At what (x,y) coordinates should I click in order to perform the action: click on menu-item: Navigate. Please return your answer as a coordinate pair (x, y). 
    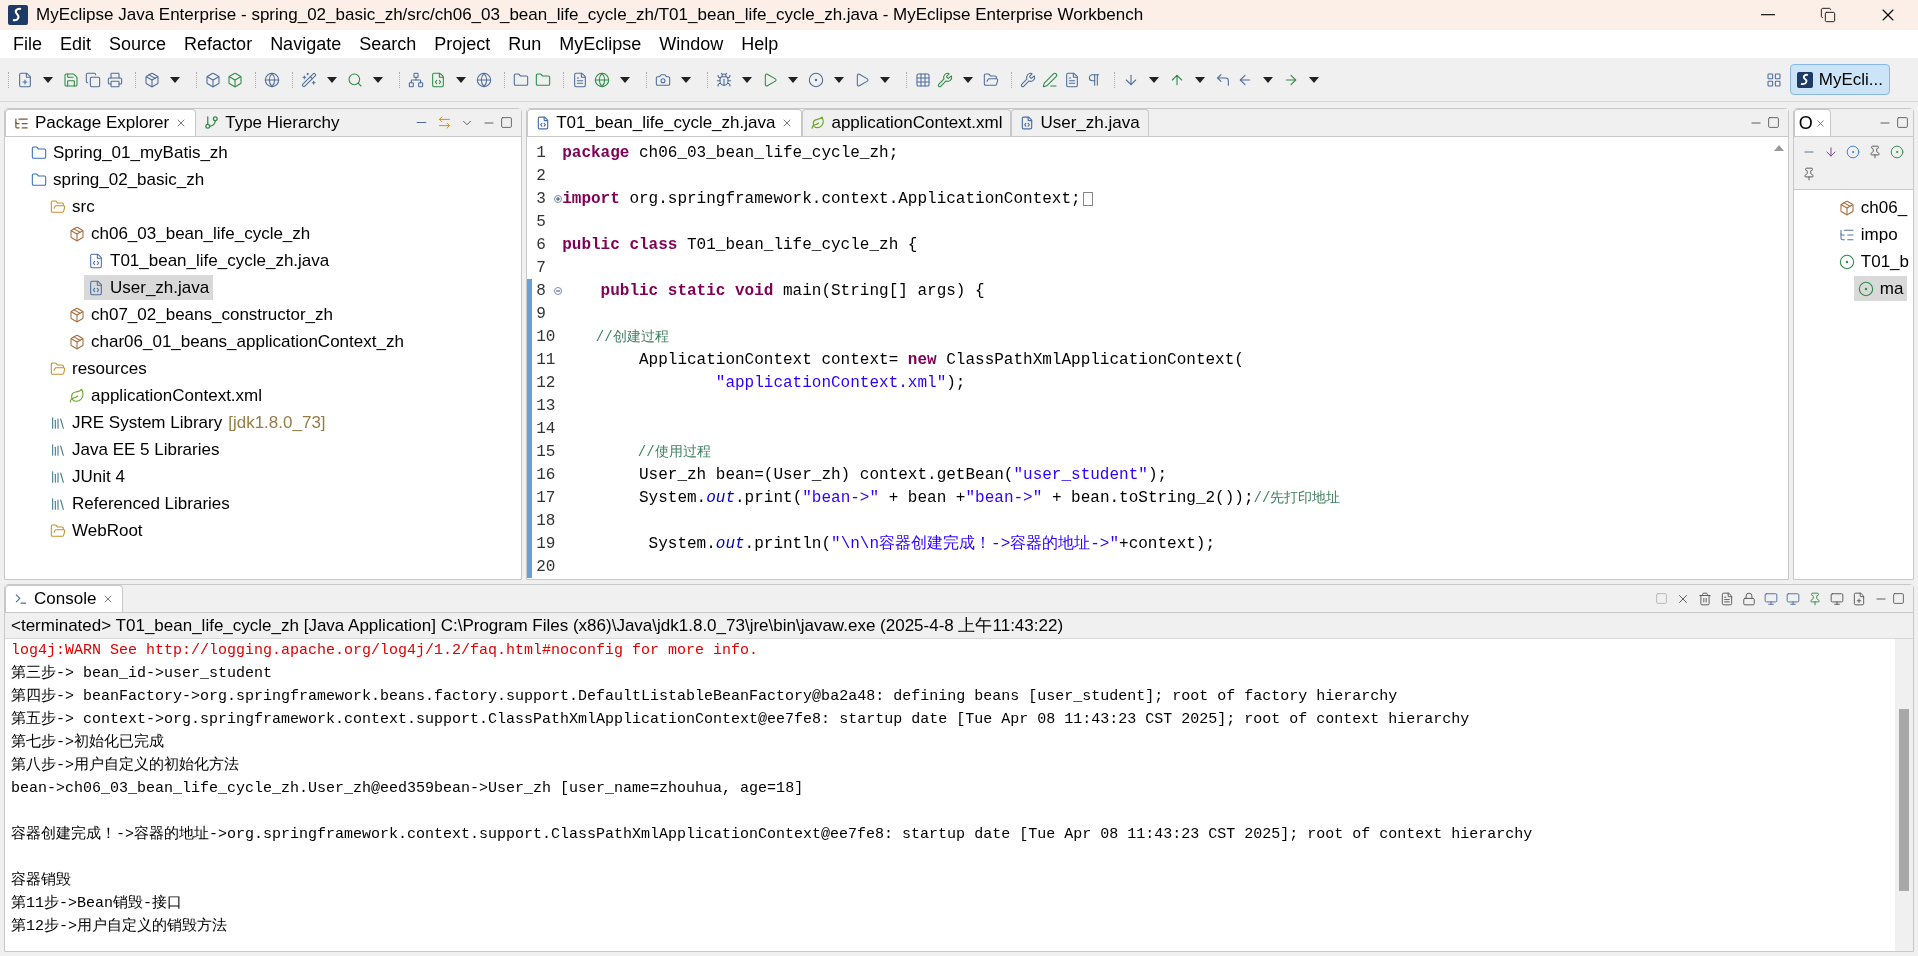
    Looking at the image, I should click on (306, 44).